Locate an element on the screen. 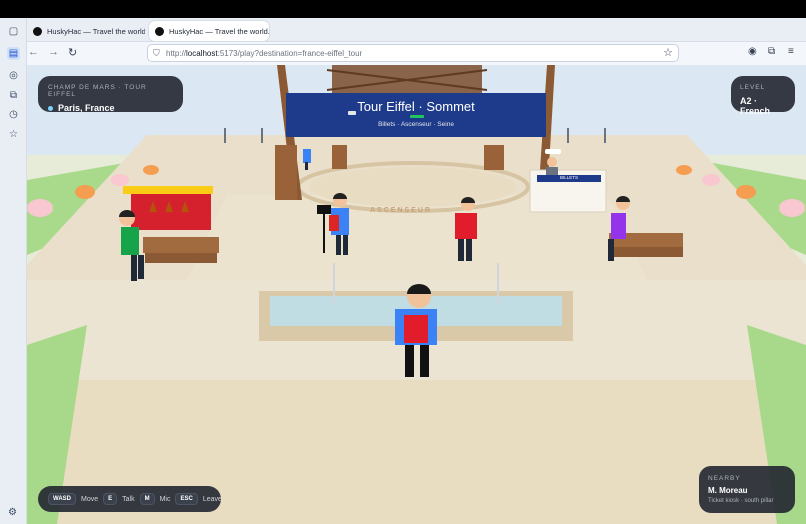 This screenshot has width=806, height=524. settings-gear-icon: ⚙ is located at coordinates (12, 512).